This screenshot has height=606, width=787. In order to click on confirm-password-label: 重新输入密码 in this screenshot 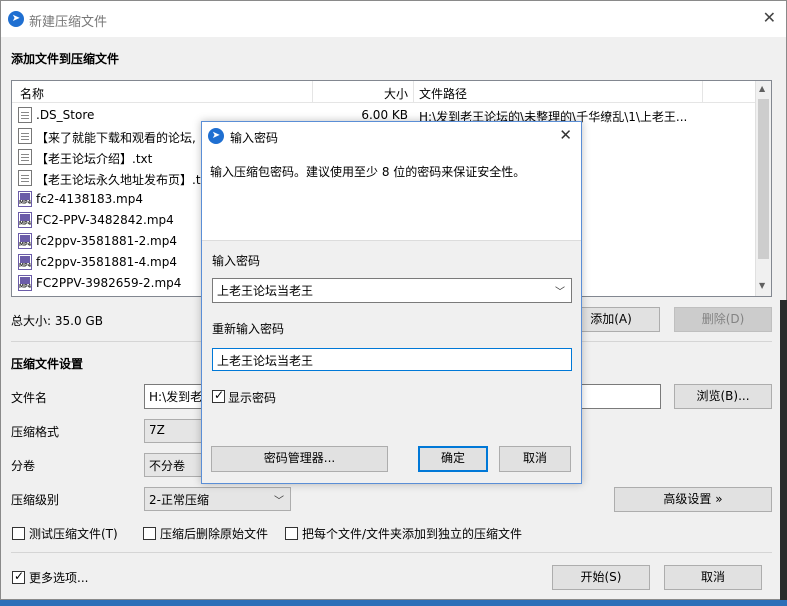, I will do `click(248, 329)`.